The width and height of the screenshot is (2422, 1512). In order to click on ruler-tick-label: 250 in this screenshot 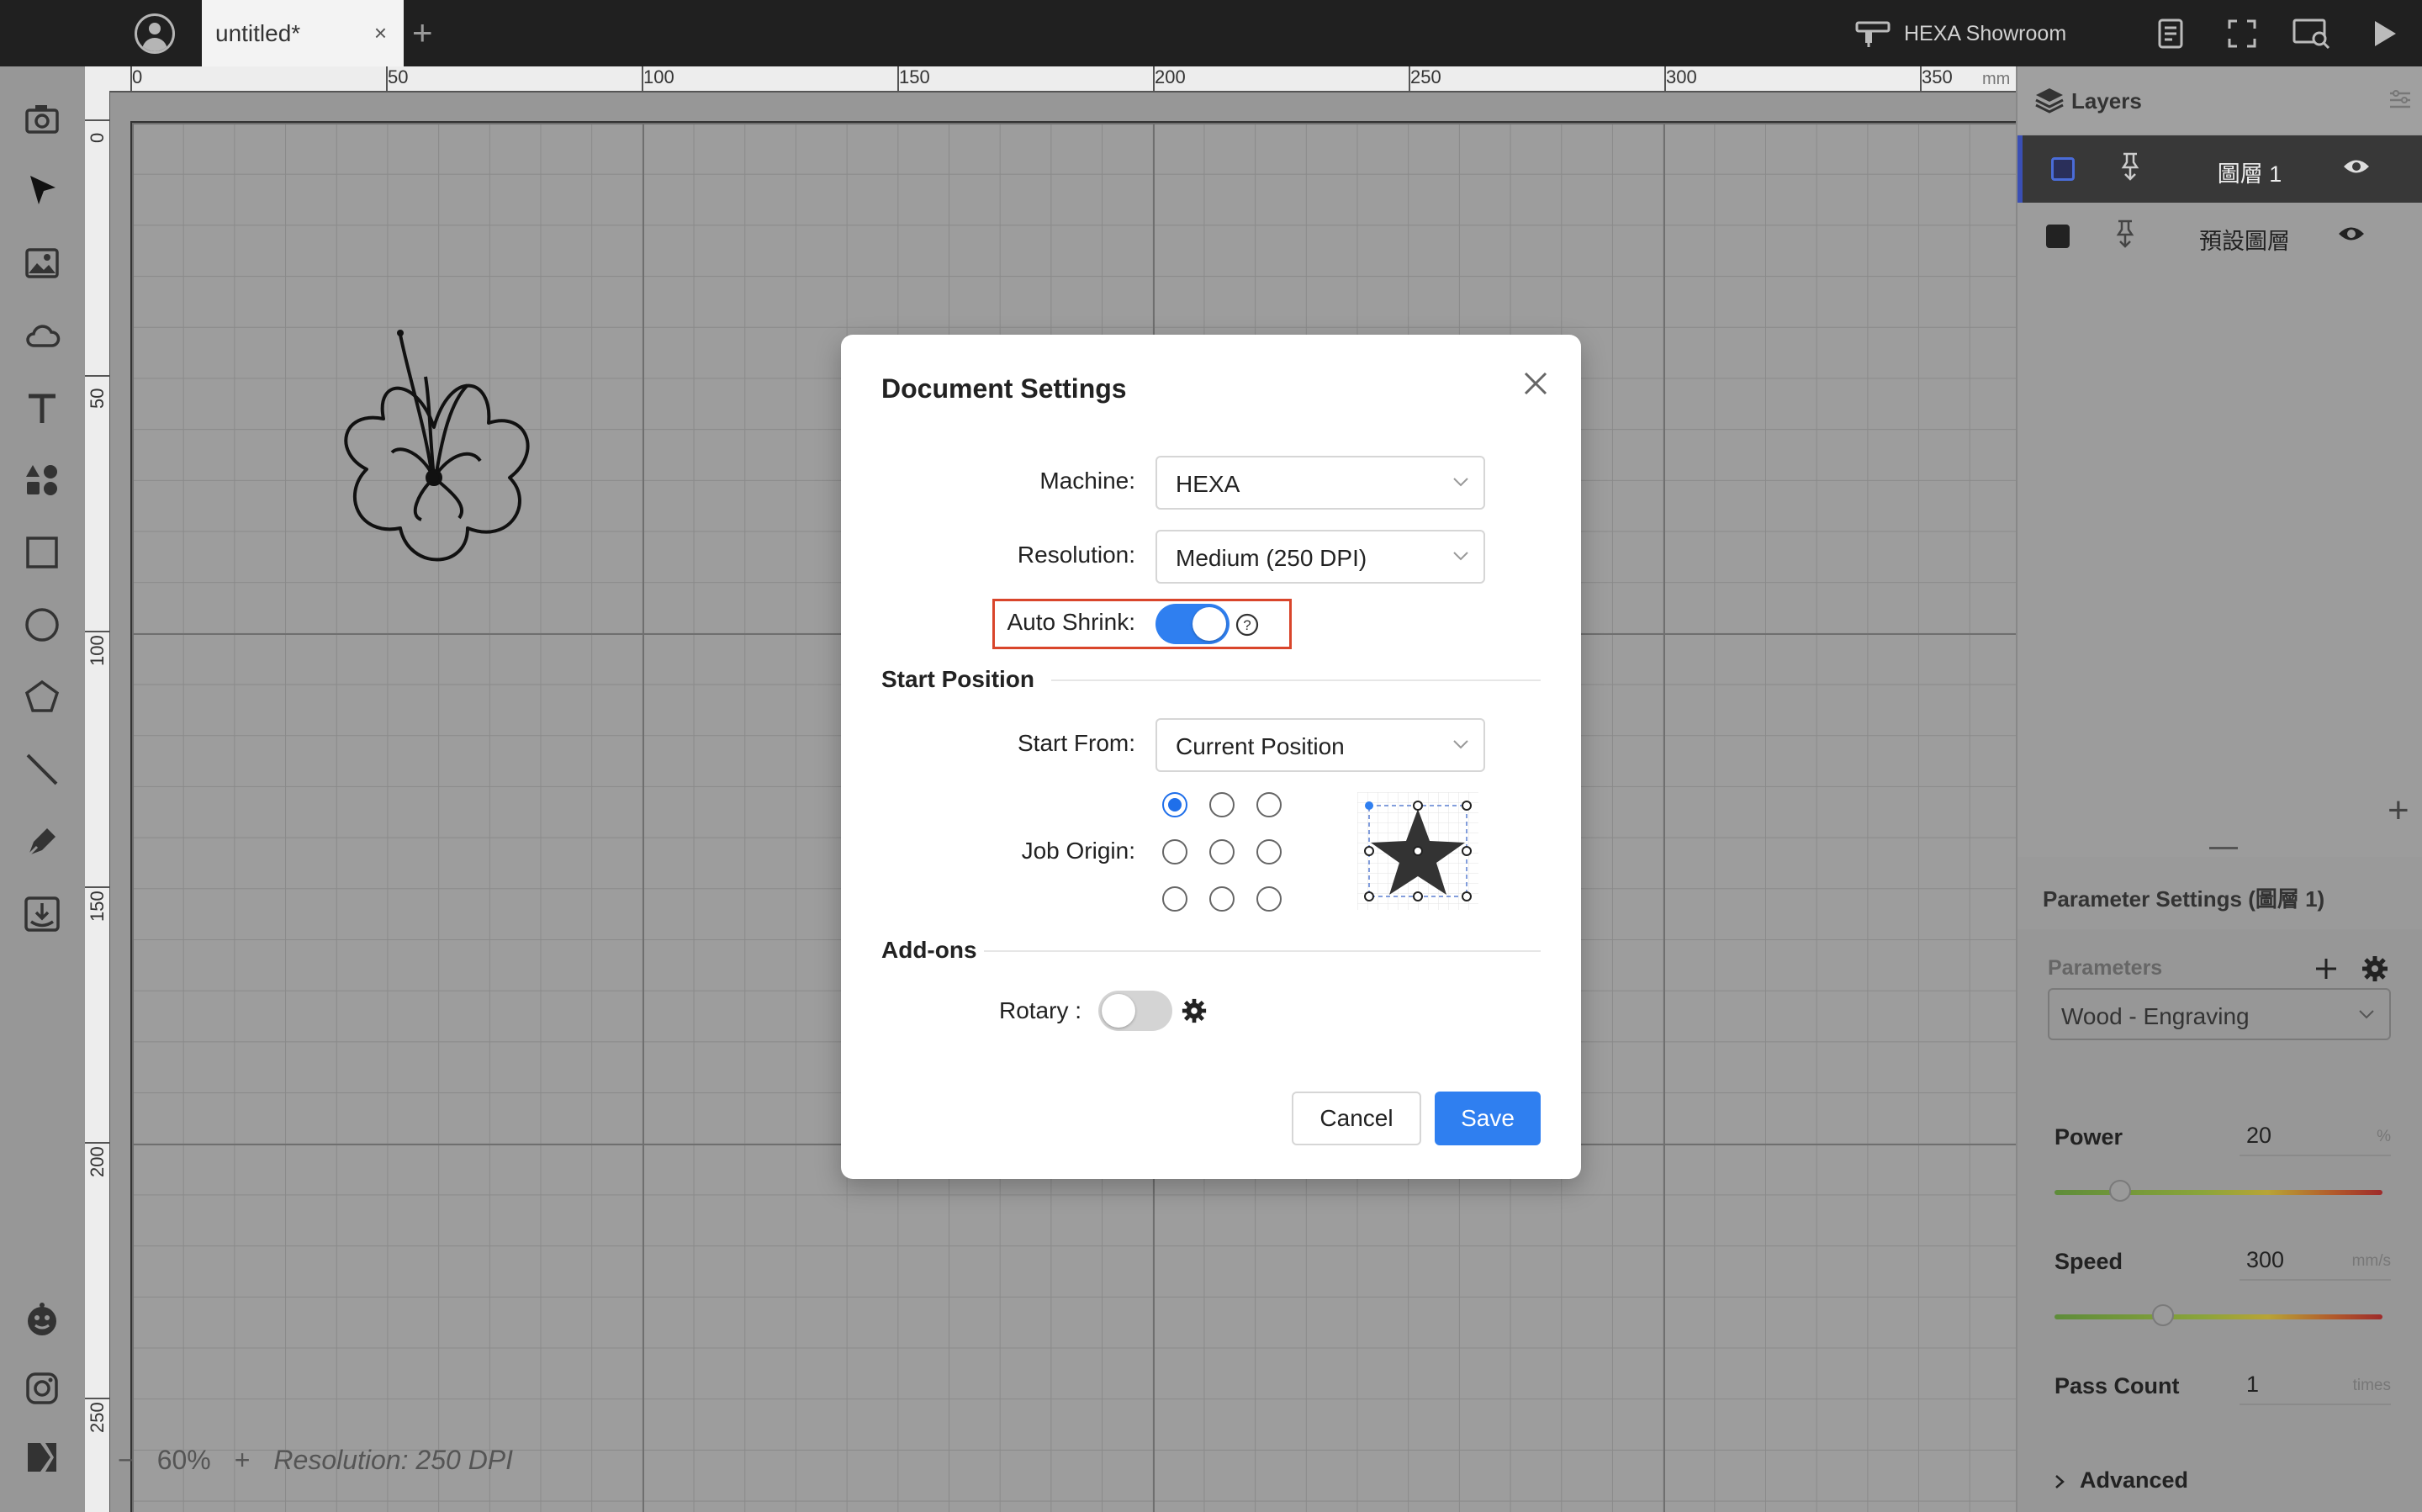, I will do `click(97, 1417)`.